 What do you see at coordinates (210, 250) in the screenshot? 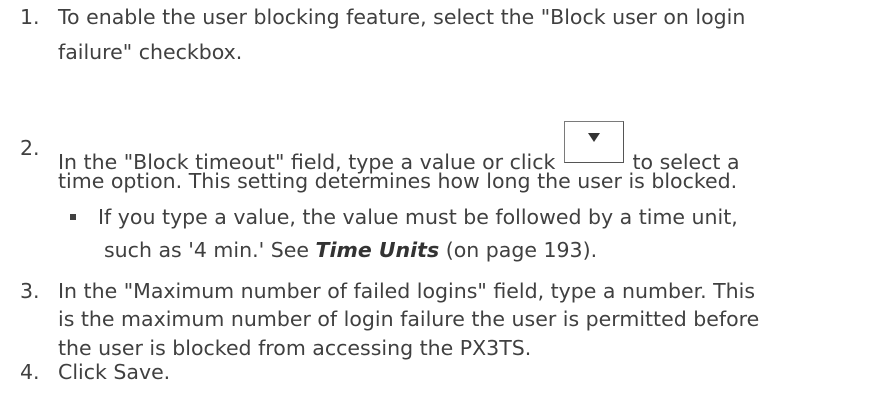
I see `bullet-text-segment: such as '4 min.' See` at bounding box center [210, 250].